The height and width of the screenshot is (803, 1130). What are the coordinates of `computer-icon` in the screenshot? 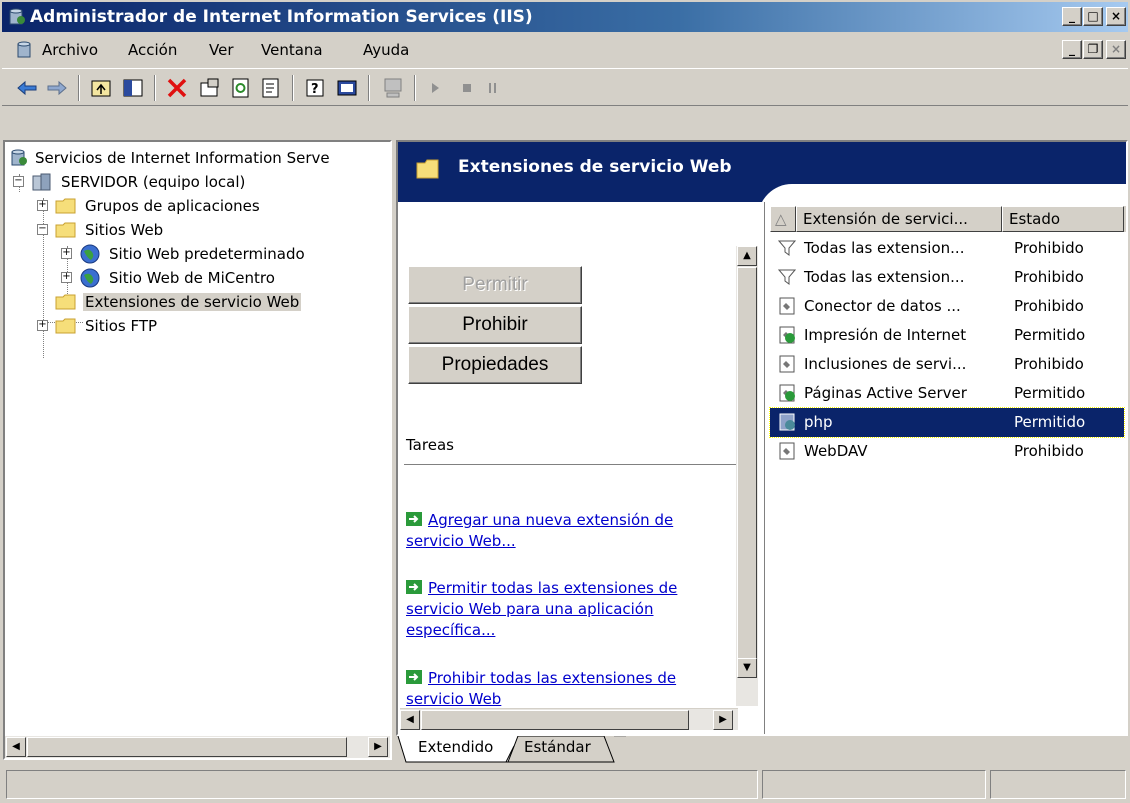 It's located at (393, 88).